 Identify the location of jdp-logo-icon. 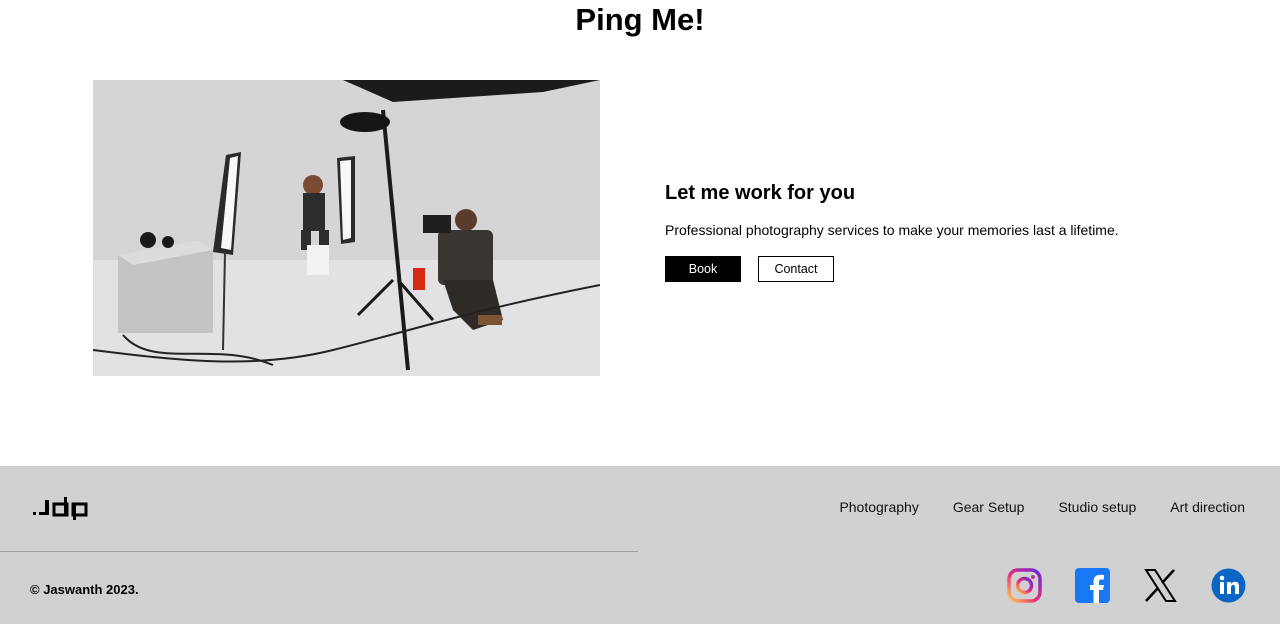
(60, 508).